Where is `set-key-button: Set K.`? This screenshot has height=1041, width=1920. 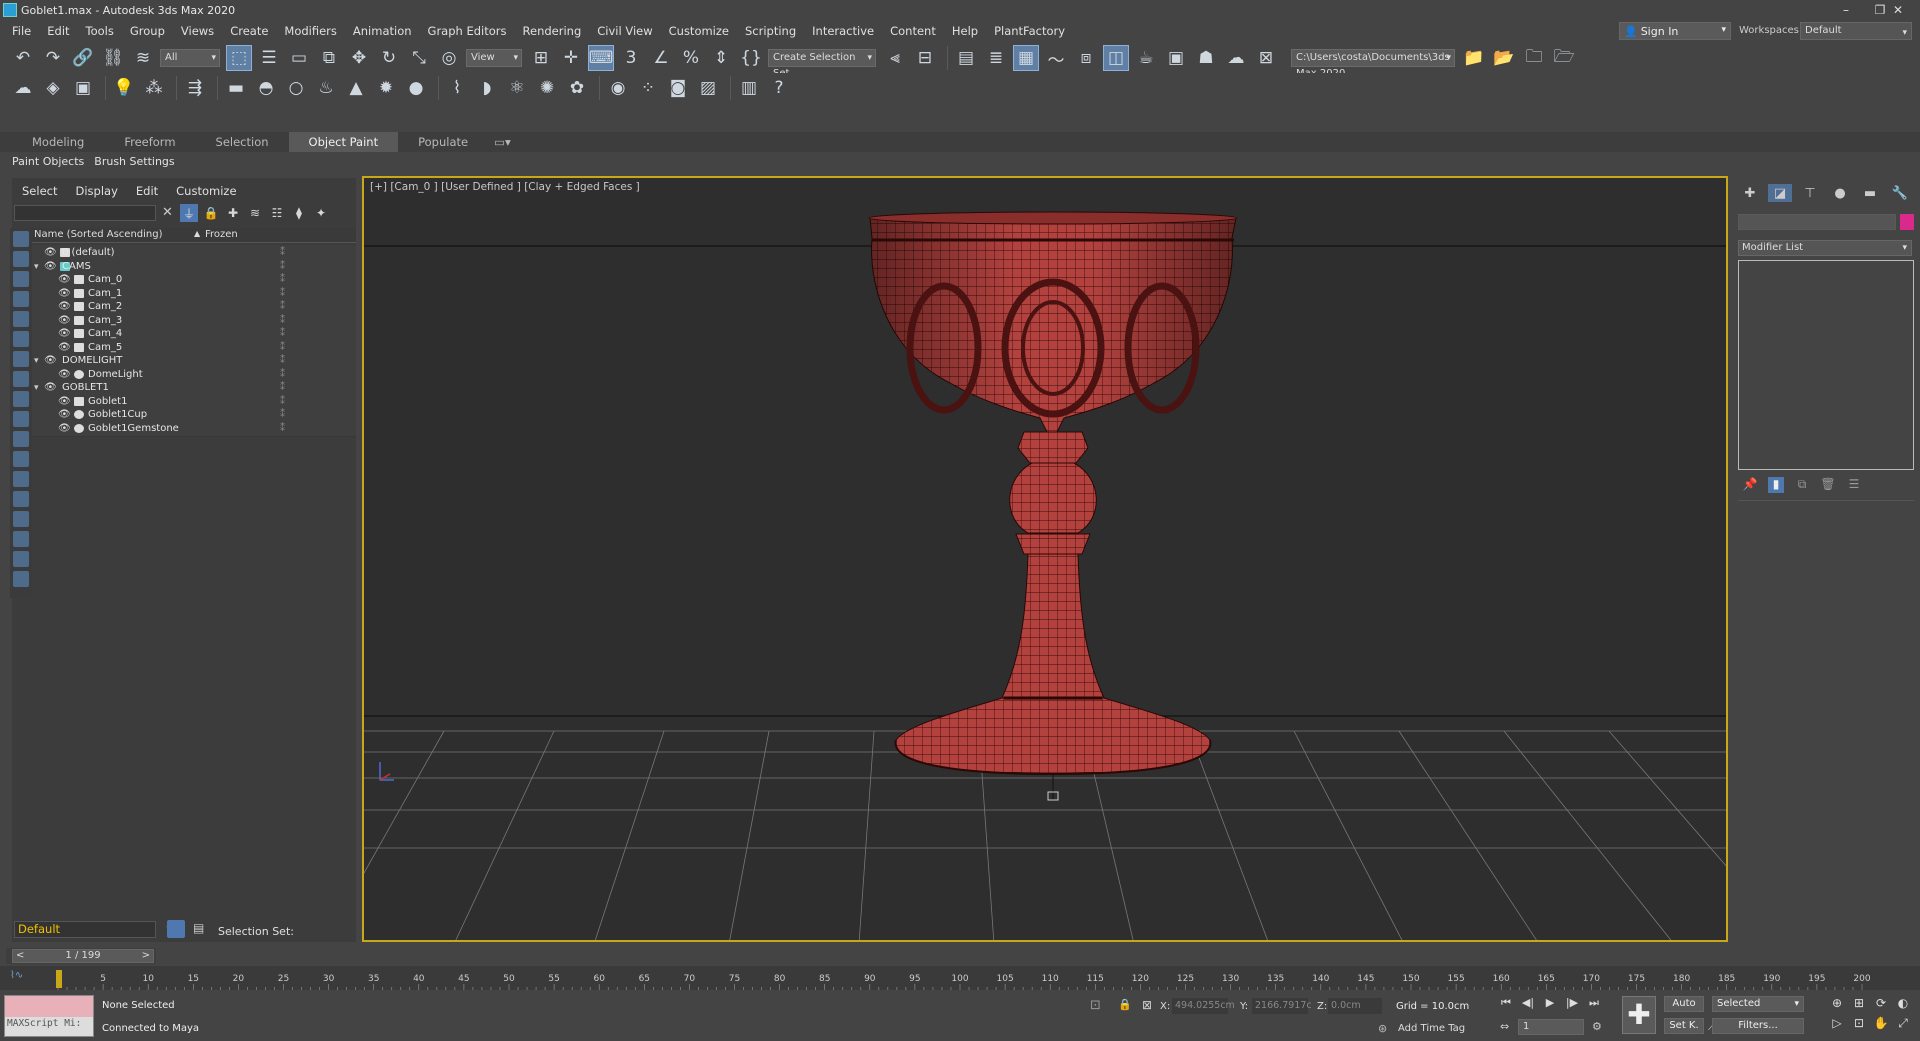 set-key-button: Set K. is located at coordinates (1684, 1026).